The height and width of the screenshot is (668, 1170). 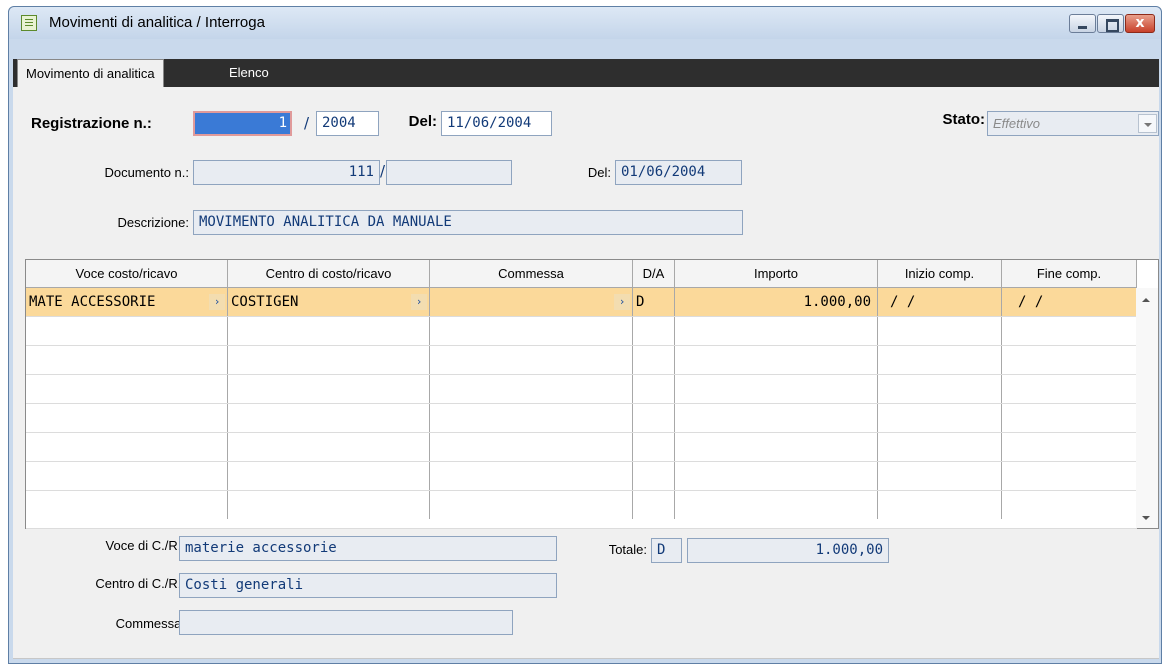 I want to click on cell-fine: / /, so click(x=1069, y=302).